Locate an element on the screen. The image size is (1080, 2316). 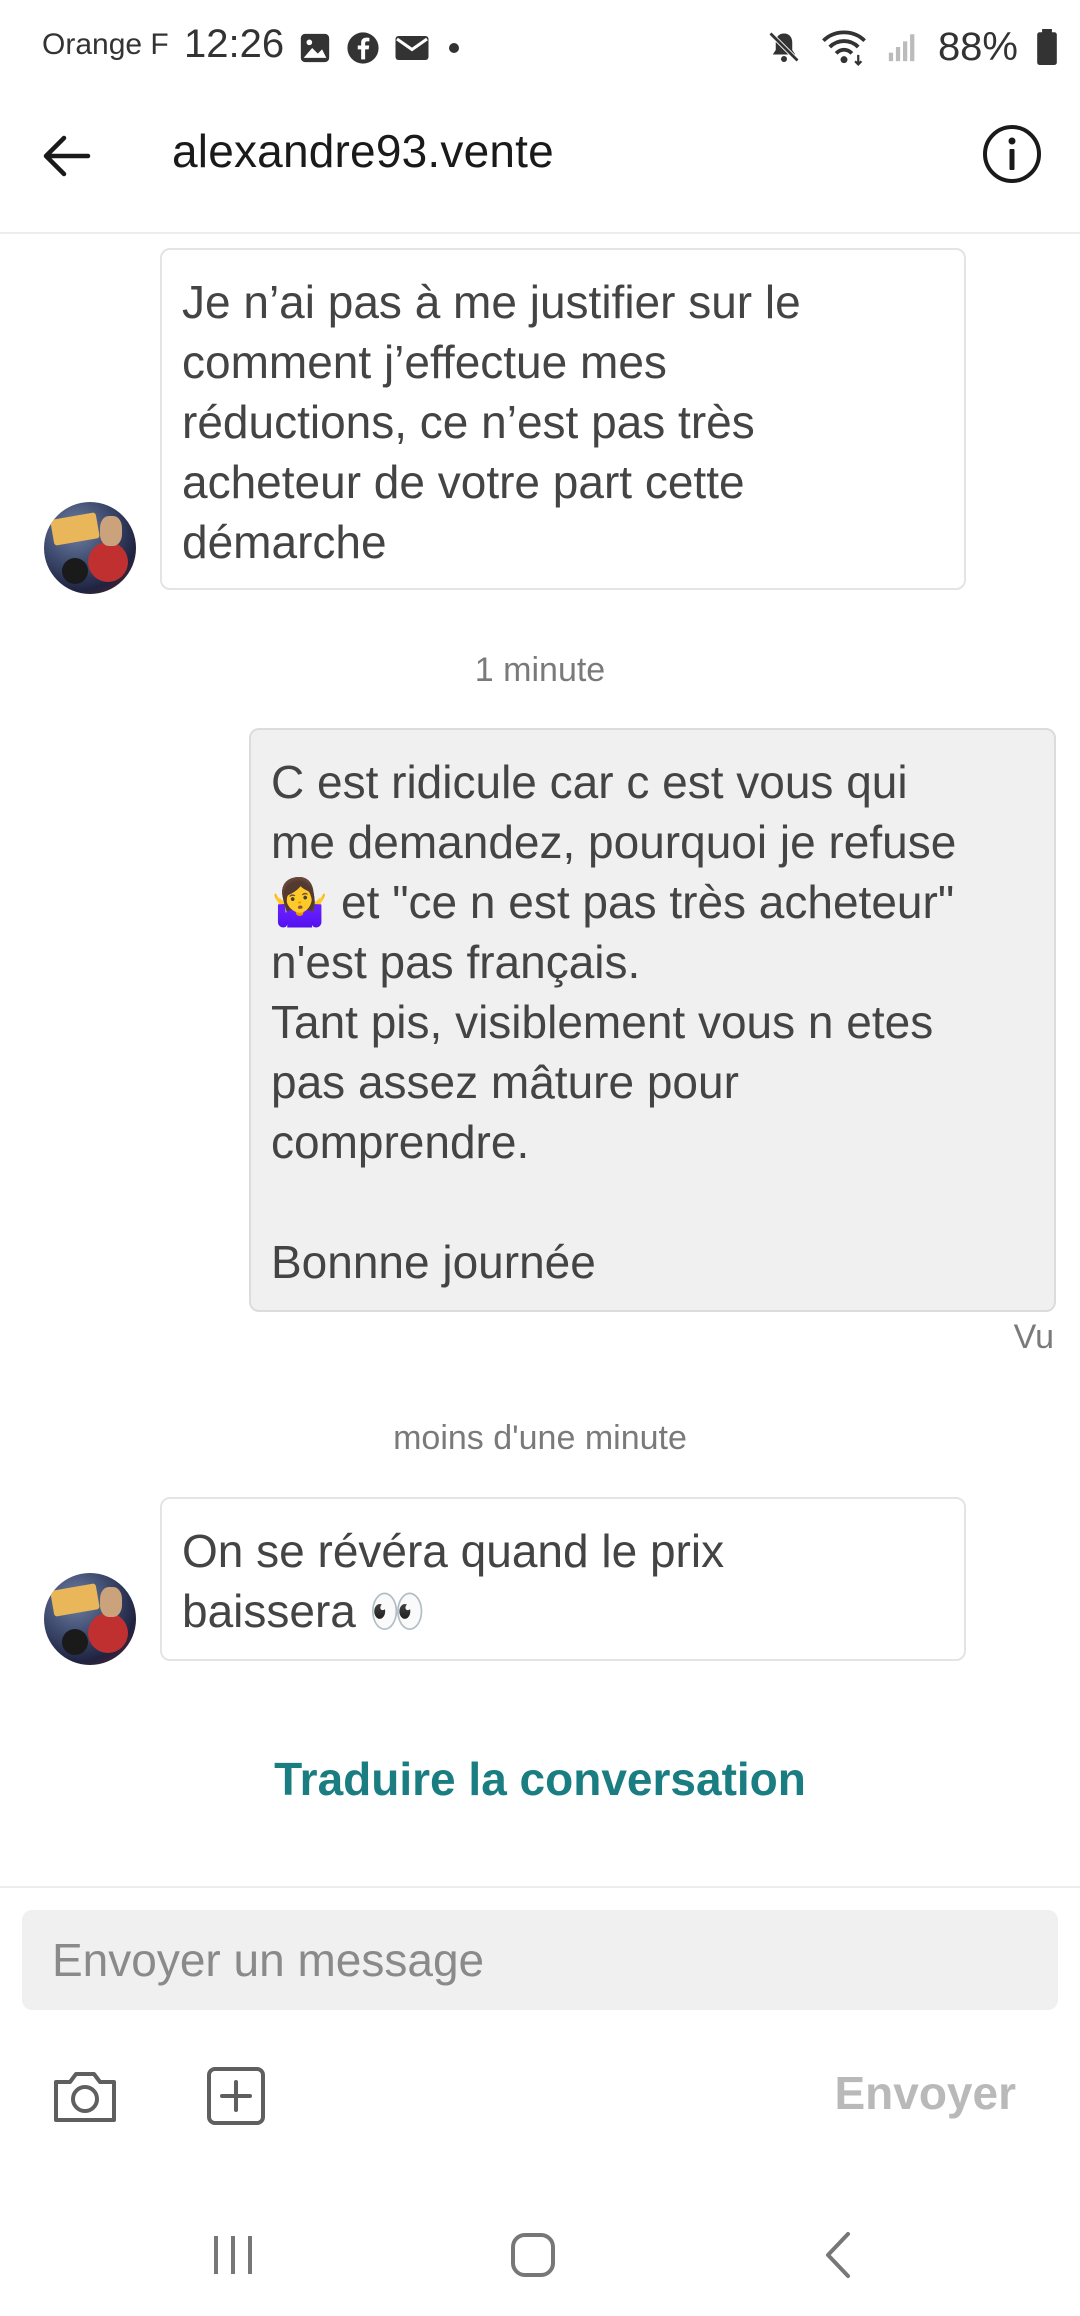
camera-button is located at coordinates (85, 2096).